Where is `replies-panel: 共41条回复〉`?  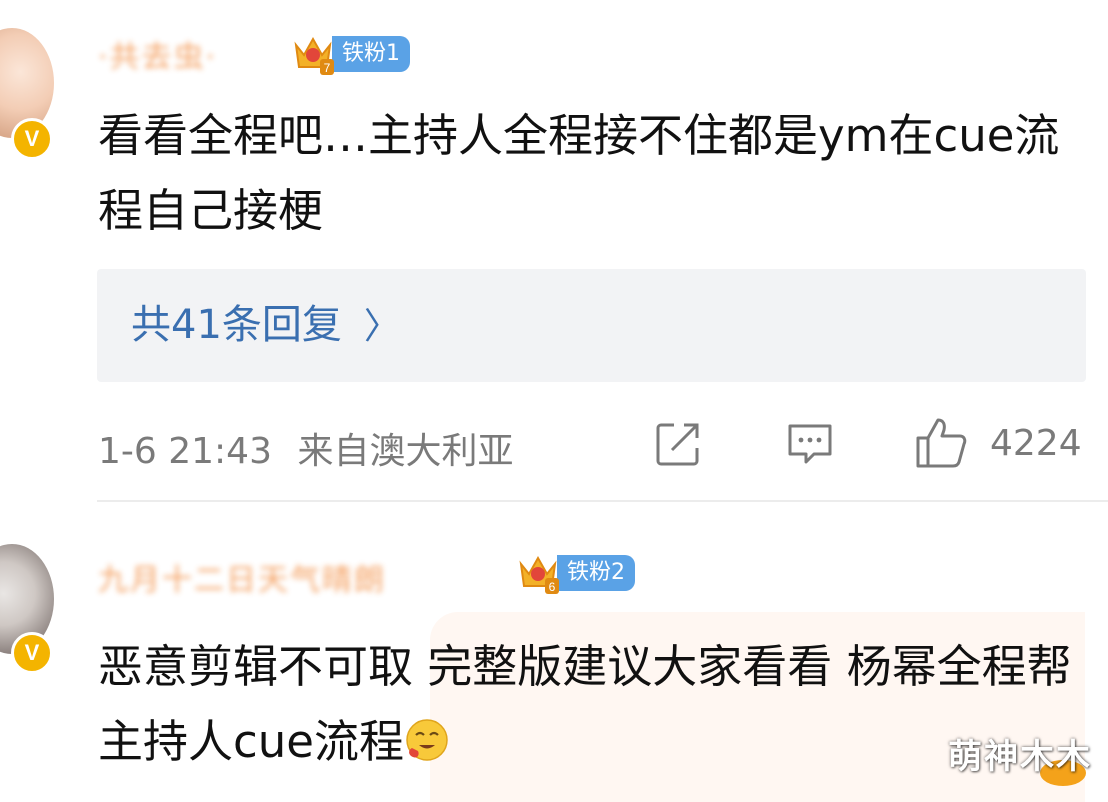
replies-panel: 共41条回复〉 is located at coordinates (591, 325).